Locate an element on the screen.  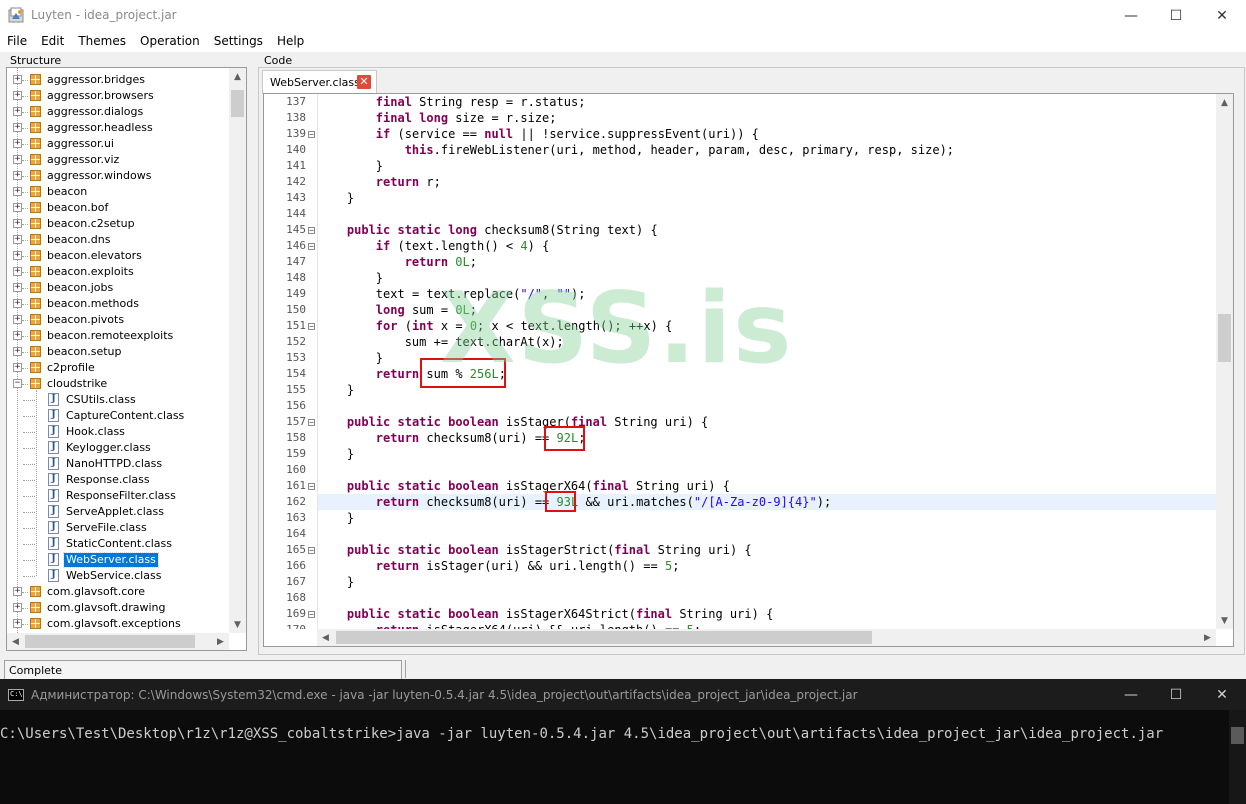
tree-package-item: + c2profile is located at coordinates (118, 368).